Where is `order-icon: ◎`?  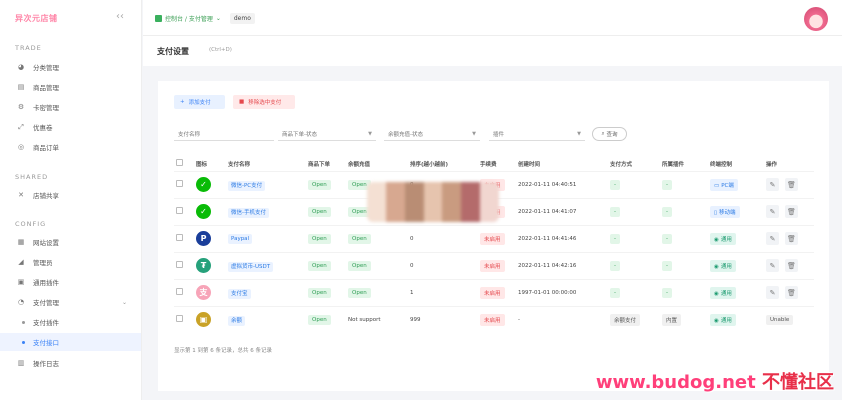 order-icon: ◎ is located at coordinates (21, 147).